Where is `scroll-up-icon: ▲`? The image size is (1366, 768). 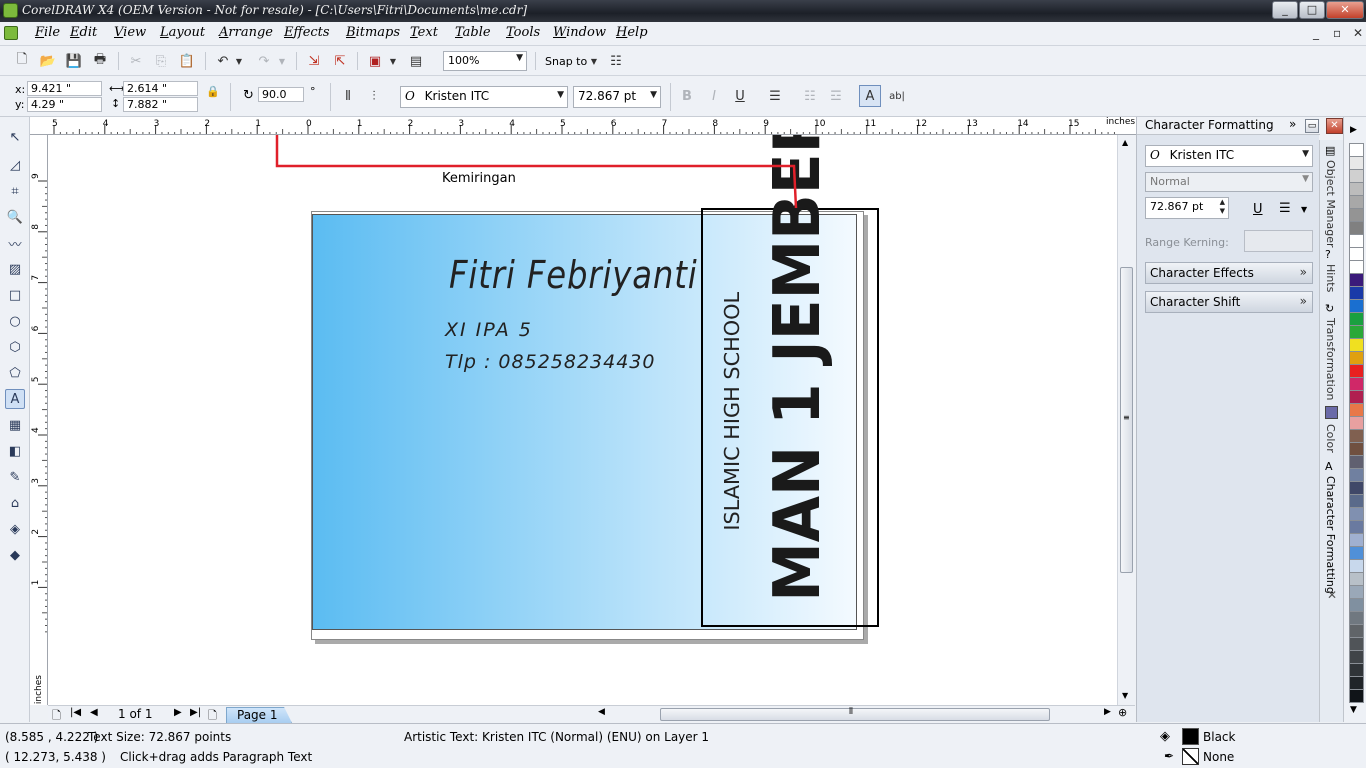 scroll-up-icon: ▲ is located at coordinates (1125, 142).